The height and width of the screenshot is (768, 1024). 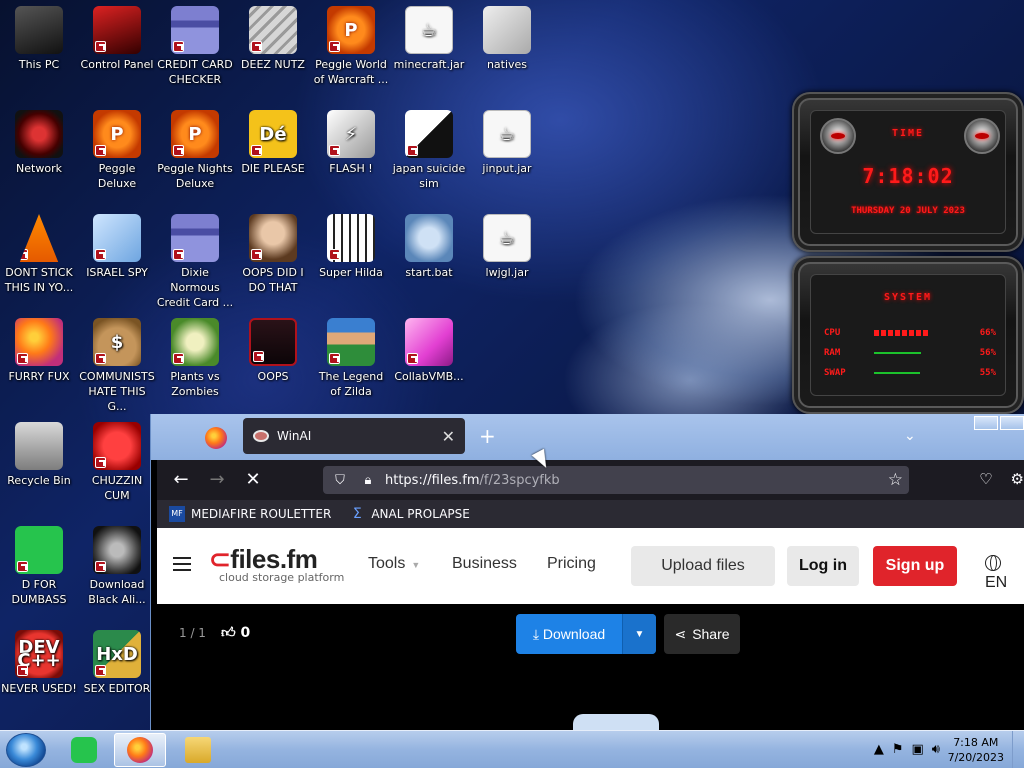 What do you see at coordinates (250, 514) in the screenshot?
I see `bookmark-mediafire: MF MEDIAFIRE ROULETTER` at bounding box center [250, 514].